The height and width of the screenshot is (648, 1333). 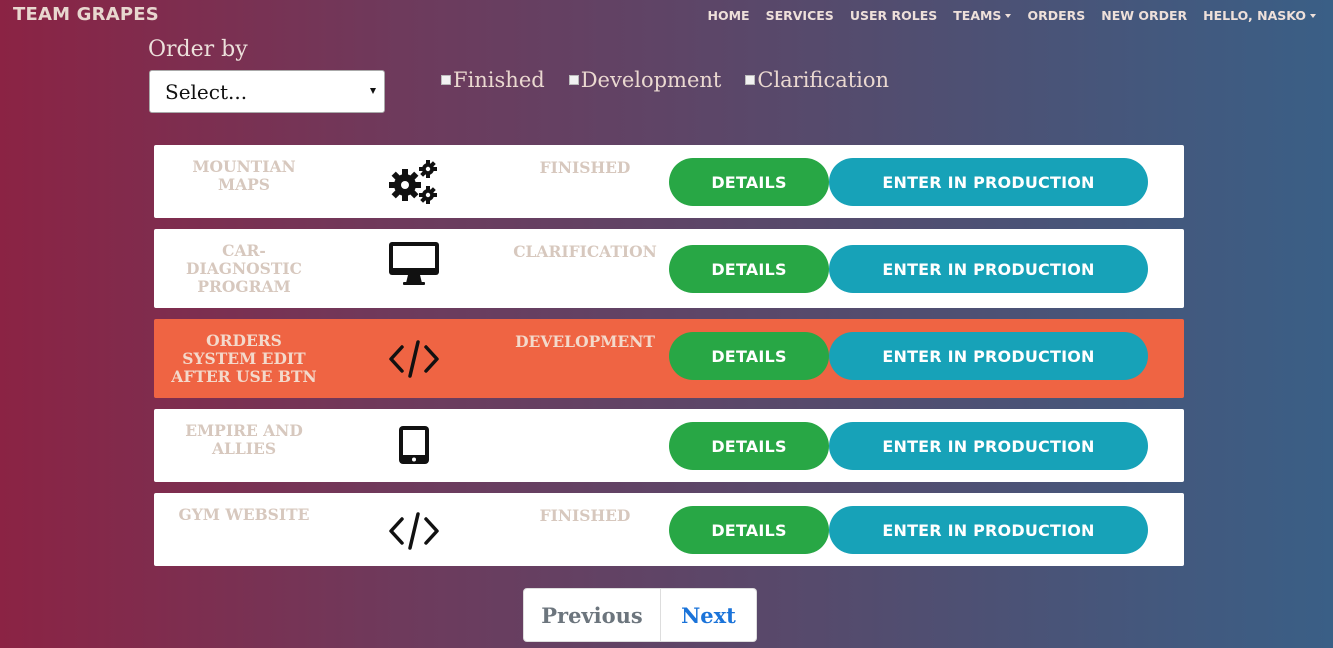 What do you see at coordinates (373, 91) in the screenshot?
I see `select-arrow-icon` at bounding box center [373, 91].